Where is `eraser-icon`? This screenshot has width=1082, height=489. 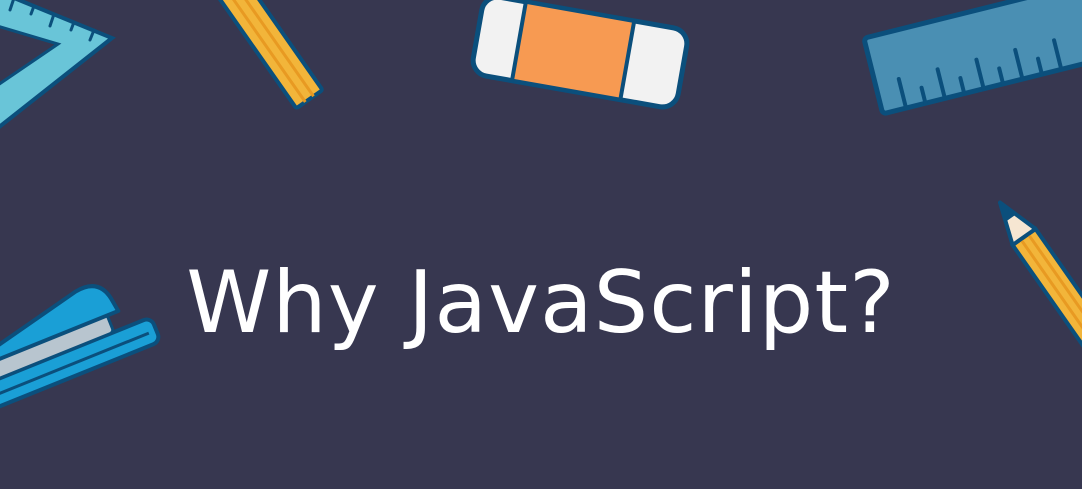
eraser-icon is located at coordinates (580, 55).